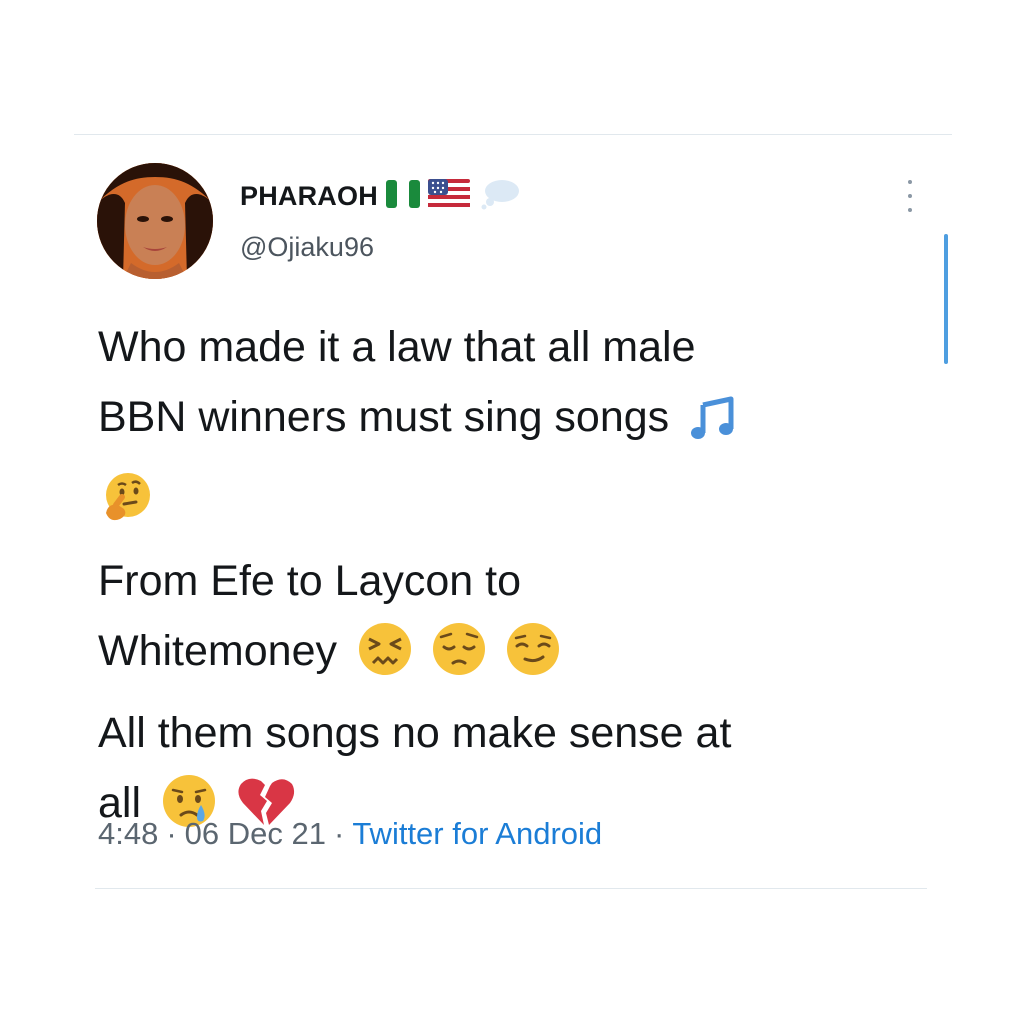 The width and height of the screenshot is (1024, 1024). Describe the element at coordinates (385, 659) in the screenshot. I see `confounded-face-icon` at that location.